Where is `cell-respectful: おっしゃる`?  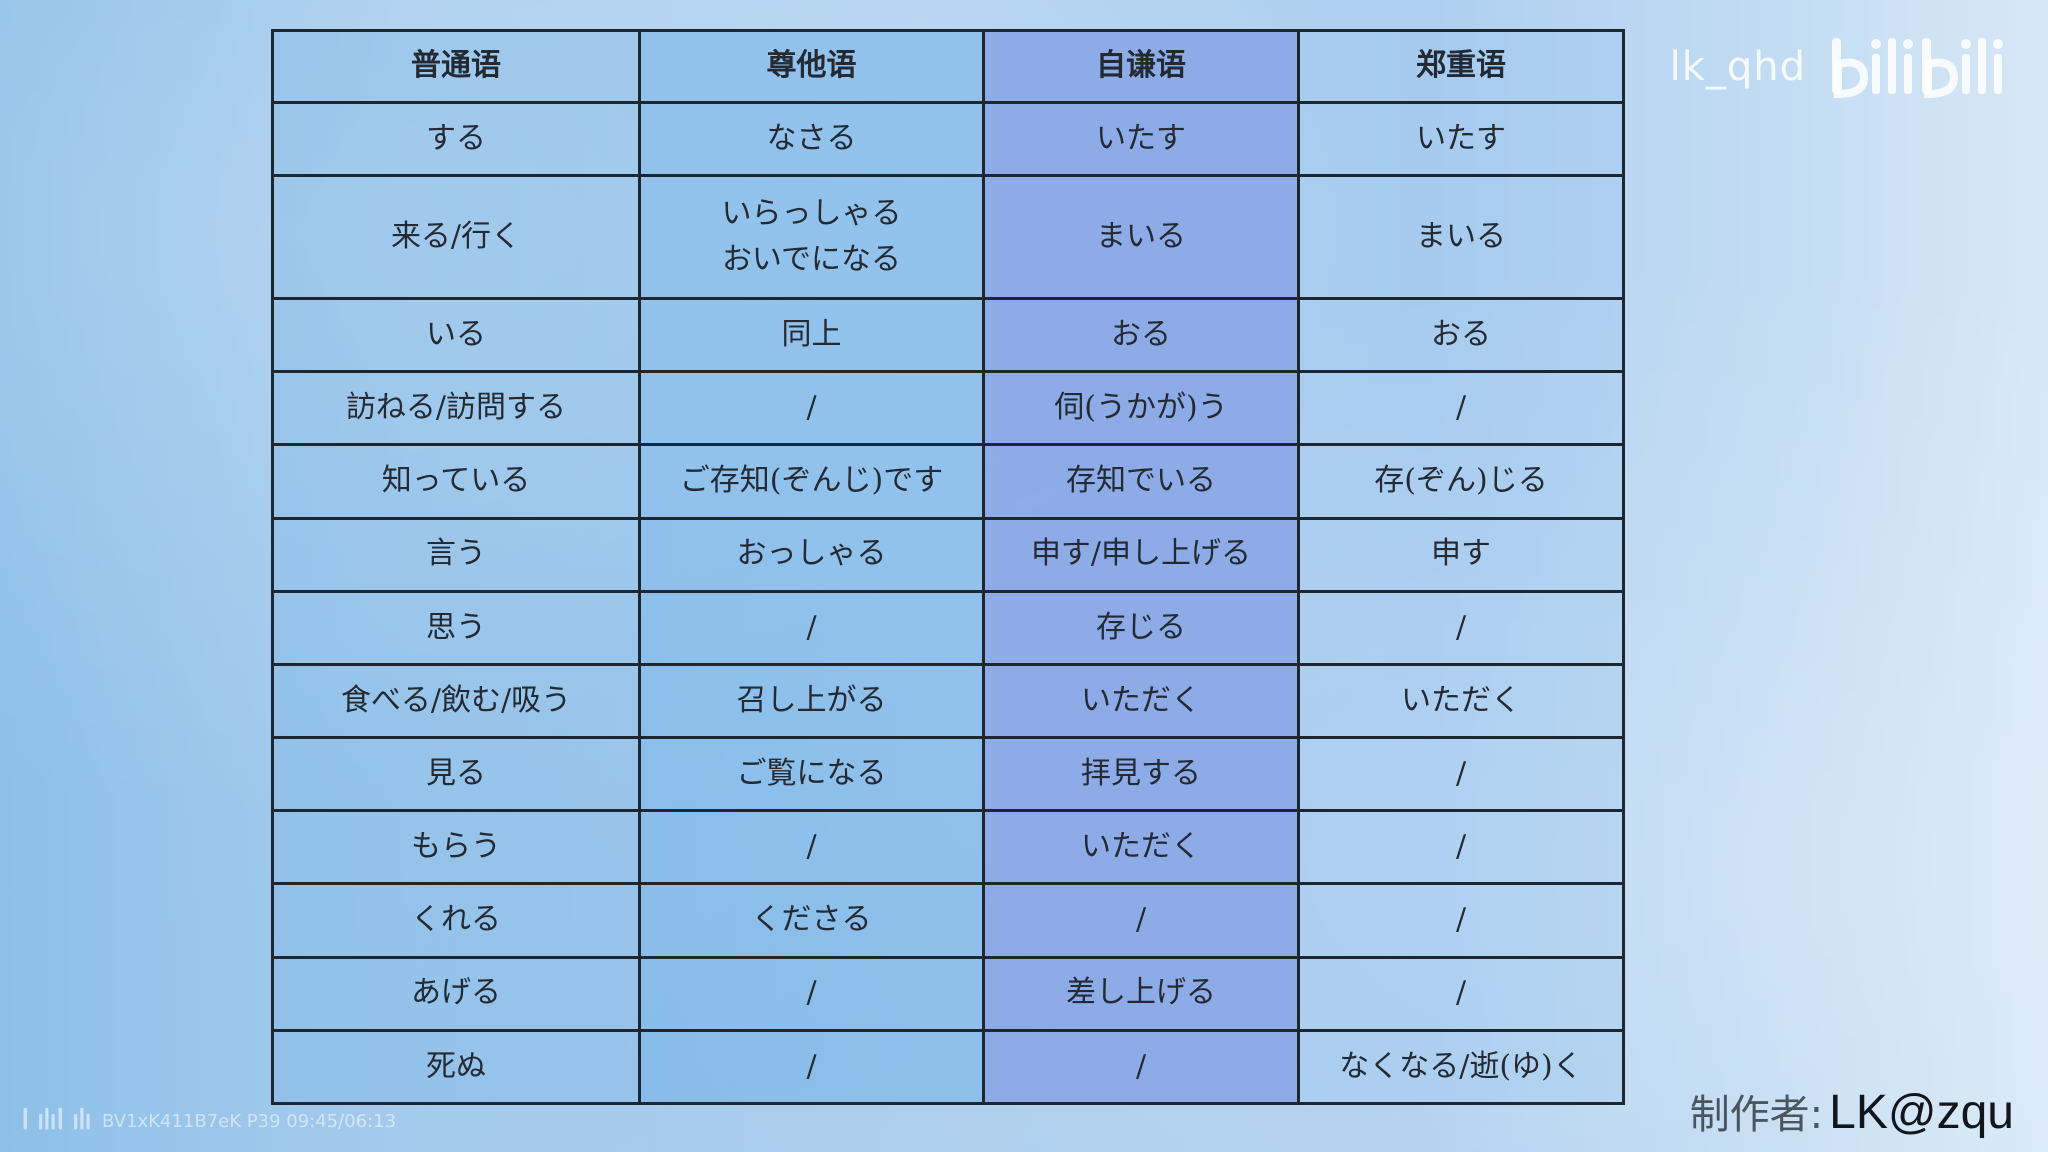
cell-respectful: おっしゃる is located at coordinates (811, 554).